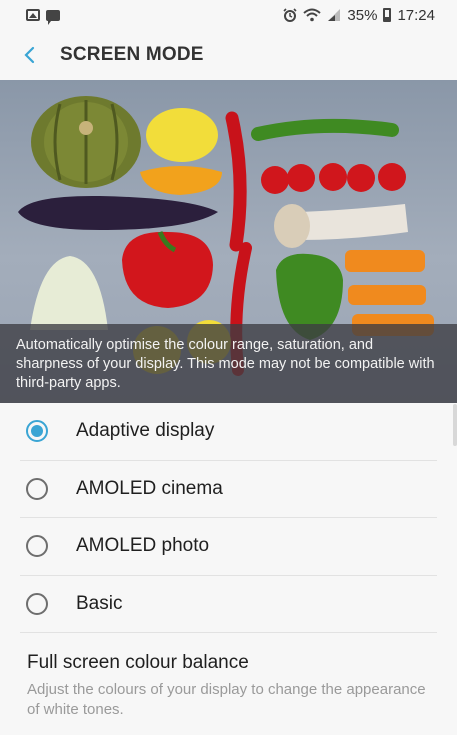 The height and width of the screenshot is (735, 457). What do you see at coordinates (362, 15) in the screenshot?
I see `battery-percent: 35%` at bounding box center [362, 15].